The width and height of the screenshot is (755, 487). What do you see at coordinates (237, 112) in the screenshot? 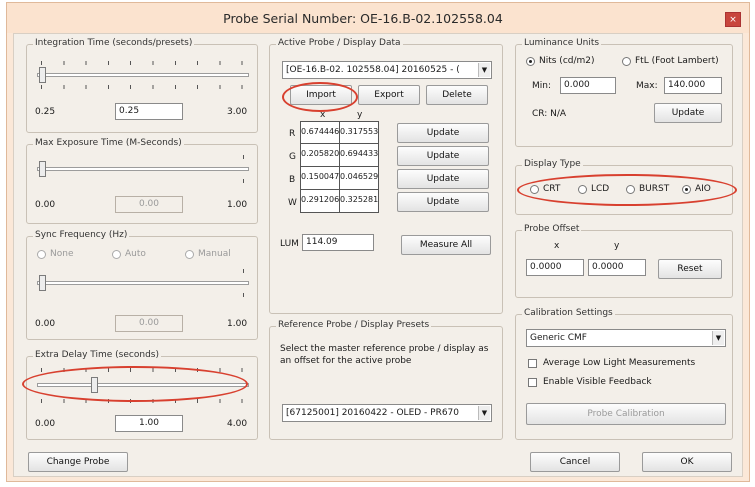
I see `integration-max-label: 3.00` at bounding box center [237, 112].